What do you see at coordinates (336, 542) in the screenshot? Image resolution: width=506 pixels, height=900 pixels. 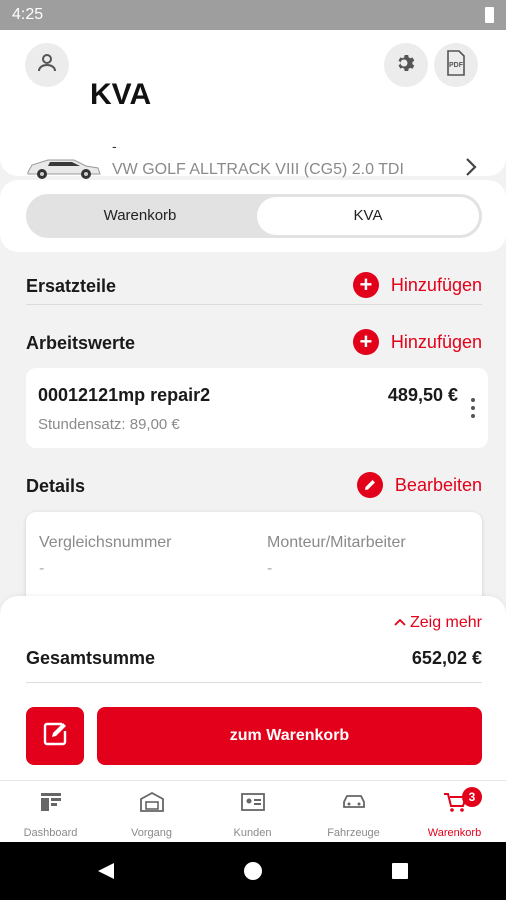 I see `details-field-label: Monteur/Mitarbeiter` at bounding box center [336, 542].